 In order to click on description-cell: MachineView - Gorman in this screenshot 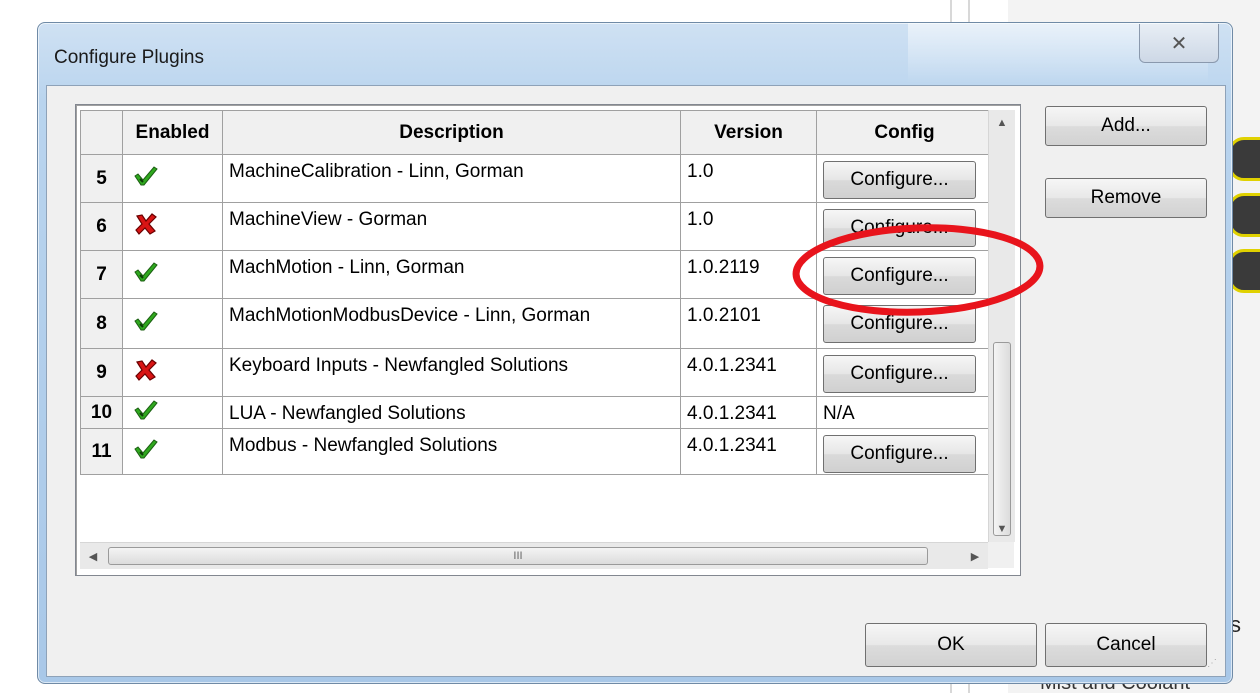, I will do `click(451, 226)`.